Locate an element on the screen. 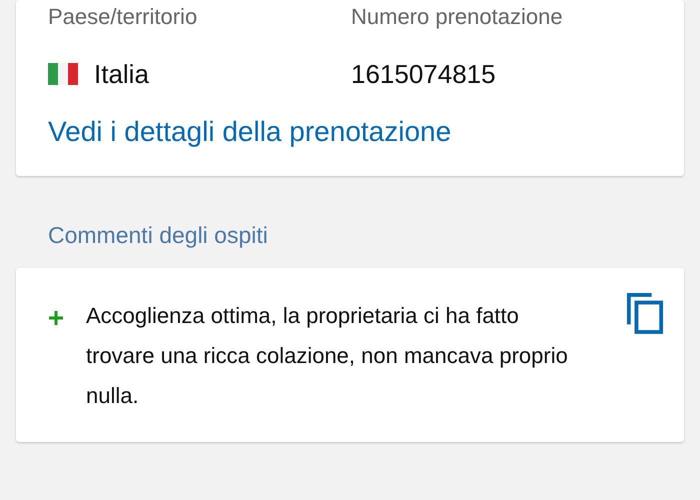 The image size is (700, 500). section-title: Commenti degli ospiti is located at coordinates (158, 235).